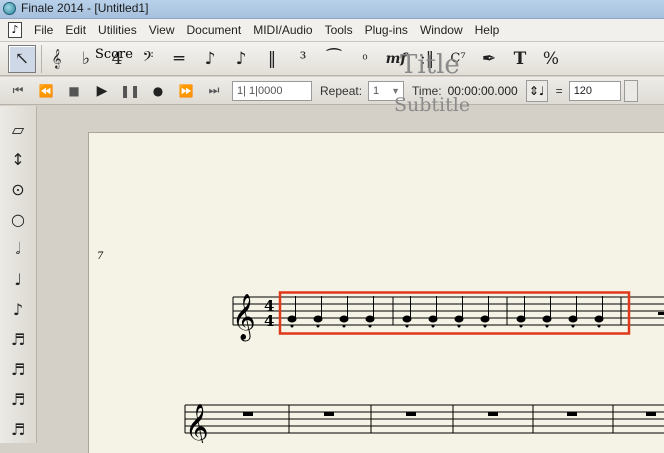  What do you see at coordinates (269, 321) in the screenshot?
I see `time-signature-bottom: 4` at bounding box center [269, 321].